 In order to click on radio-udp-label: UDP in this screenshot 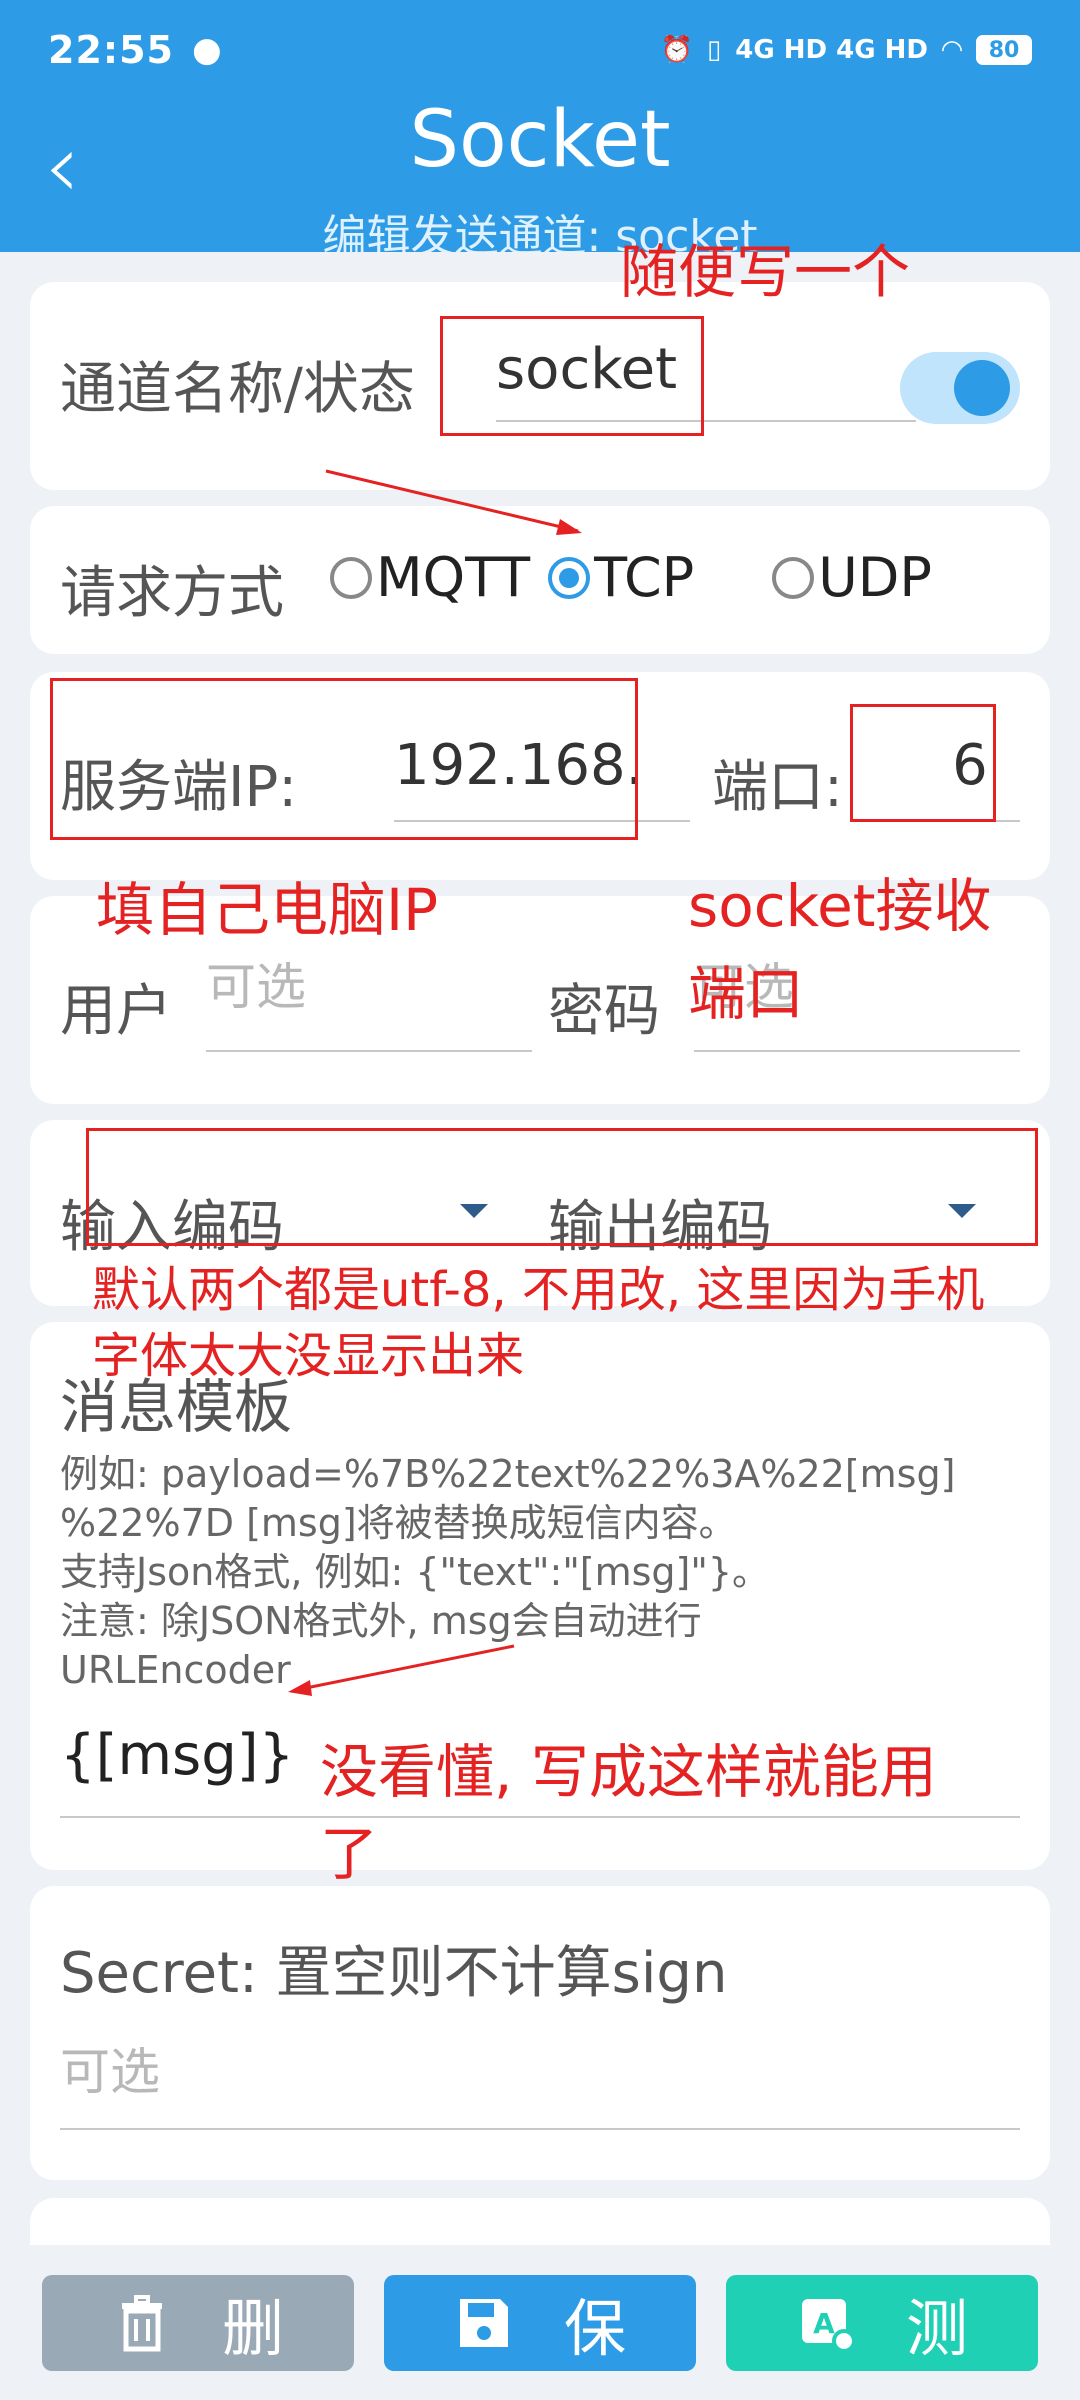, I will do `click(875, 577)`.